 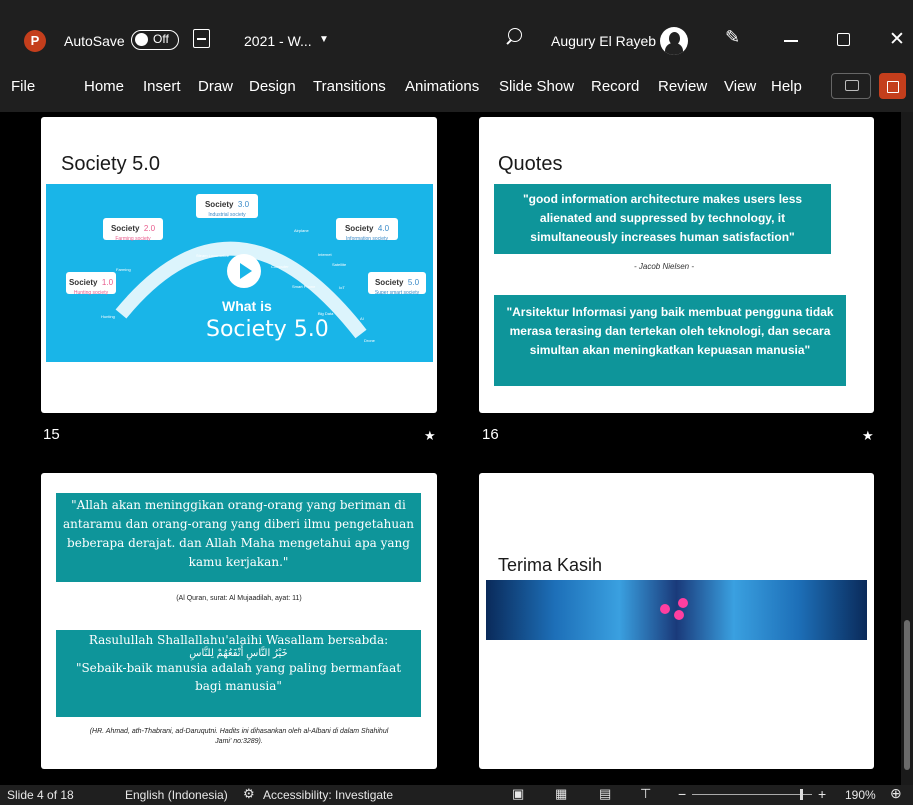 I want to click on menu-help: Help, so click(x=786, y=86).